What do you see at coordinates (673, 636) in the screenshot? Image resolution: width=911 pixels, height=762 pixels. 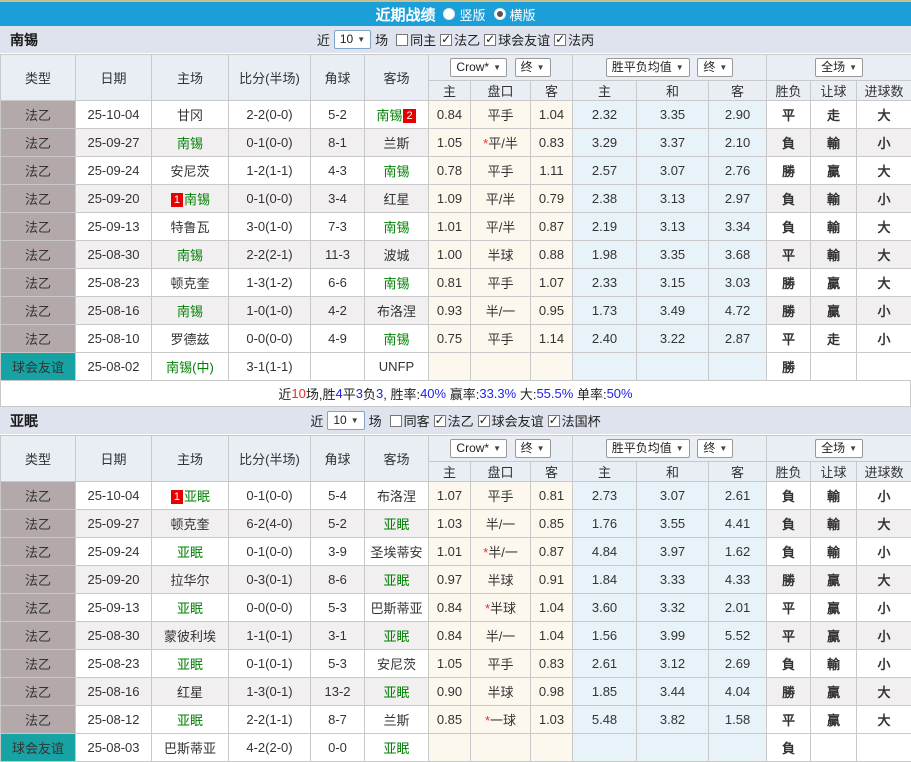 I see `cell-odds: 3.99` at bounding box center [673, 636].